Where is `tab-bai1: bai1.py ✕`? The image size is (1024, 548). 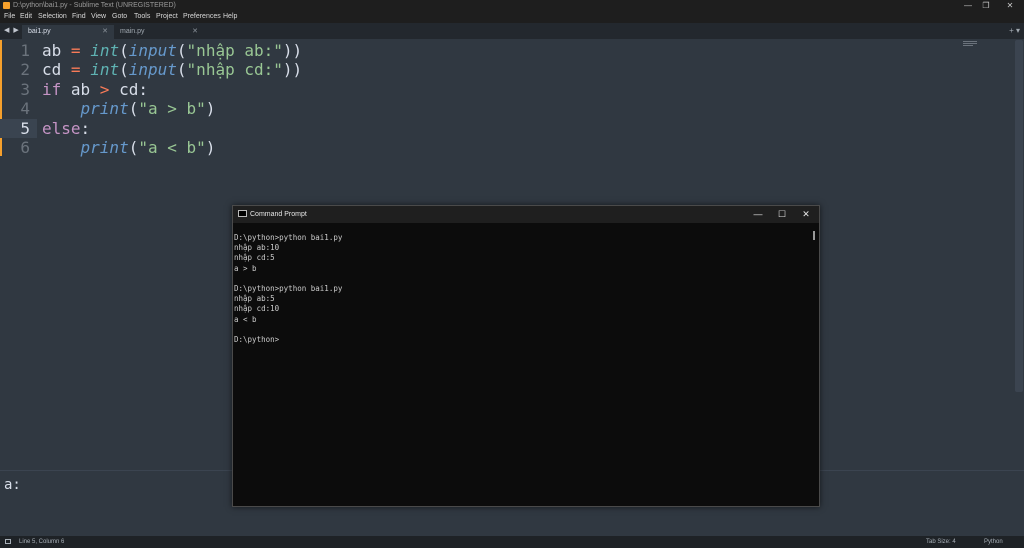 tab-bai1: bai1.py ✕ is located at coordinates (68, 32).